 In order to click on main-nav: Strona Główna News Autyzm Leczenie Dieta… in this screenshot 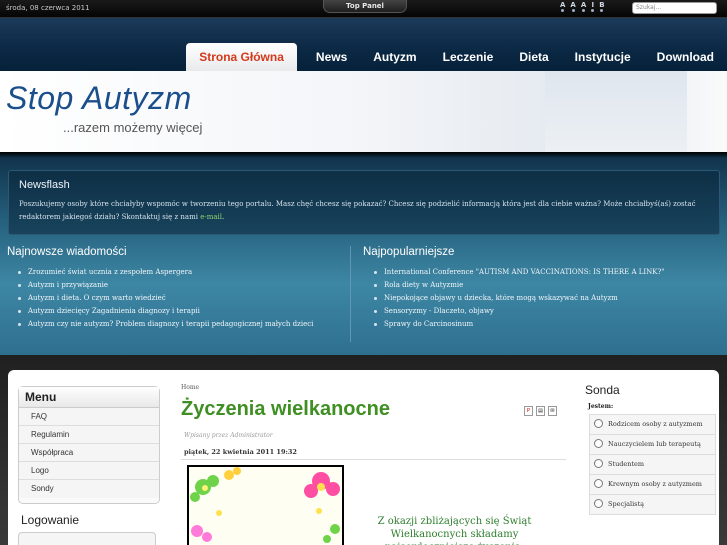, I will do `click(456, 57)`.